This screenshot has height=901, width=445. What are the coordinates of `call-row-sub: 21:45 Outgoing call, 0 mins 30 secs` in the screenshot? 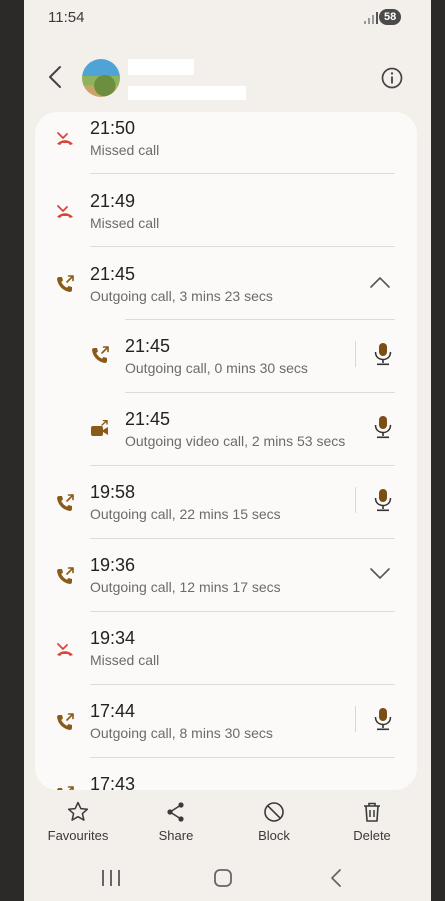 It's located at (226, 367).